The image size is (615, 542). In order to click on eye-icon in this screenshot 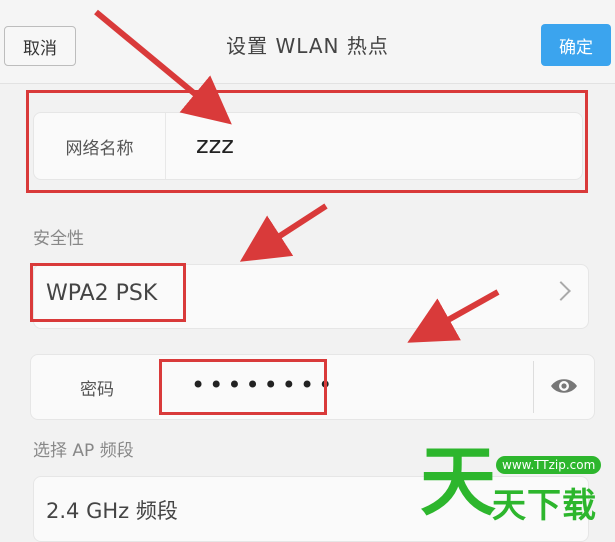, I will do `click(564, 386)`.